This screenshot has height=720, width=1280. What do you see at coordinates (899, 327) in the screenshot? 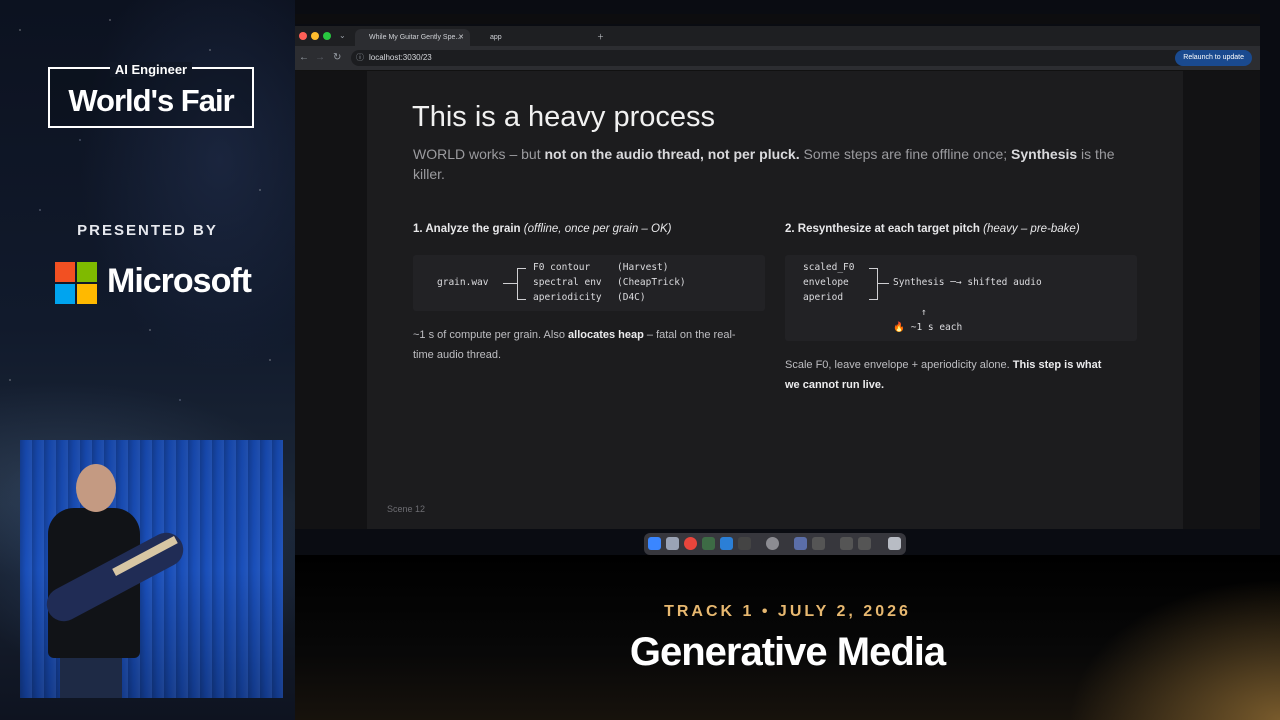
I see `fire-icon: 🔥` at bounding box center [899, 327].